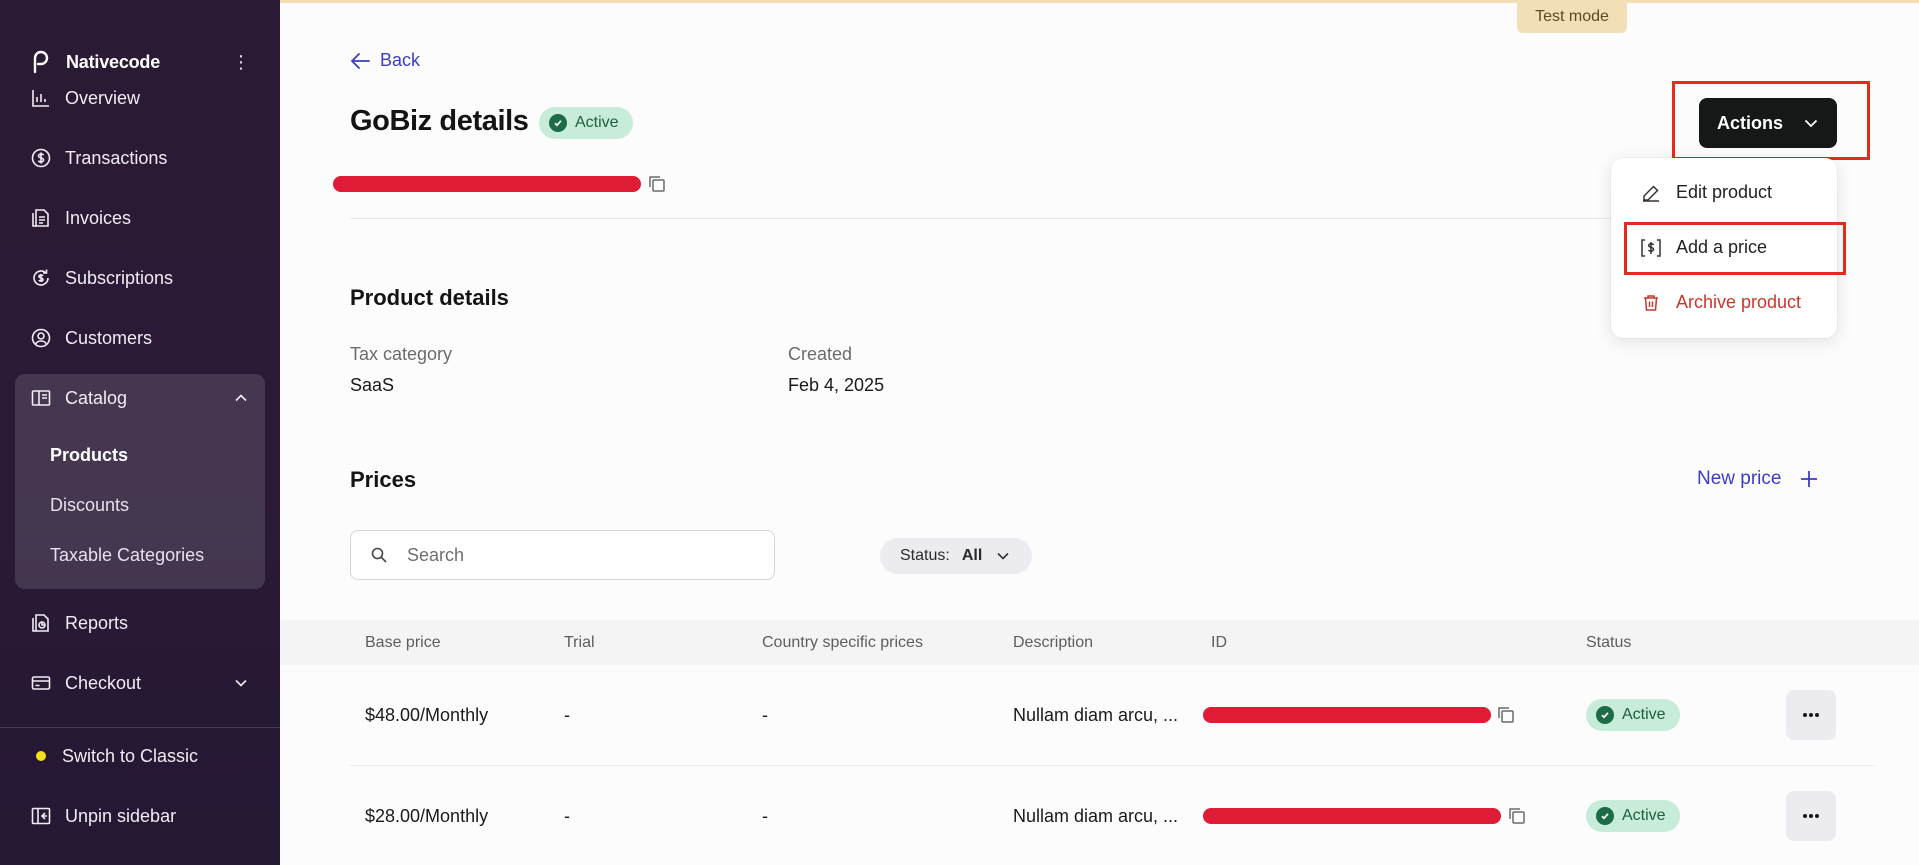 This screenshot has width=1919, height=865. I want to click on tax-category-label: Tax category, so click(401, 354).